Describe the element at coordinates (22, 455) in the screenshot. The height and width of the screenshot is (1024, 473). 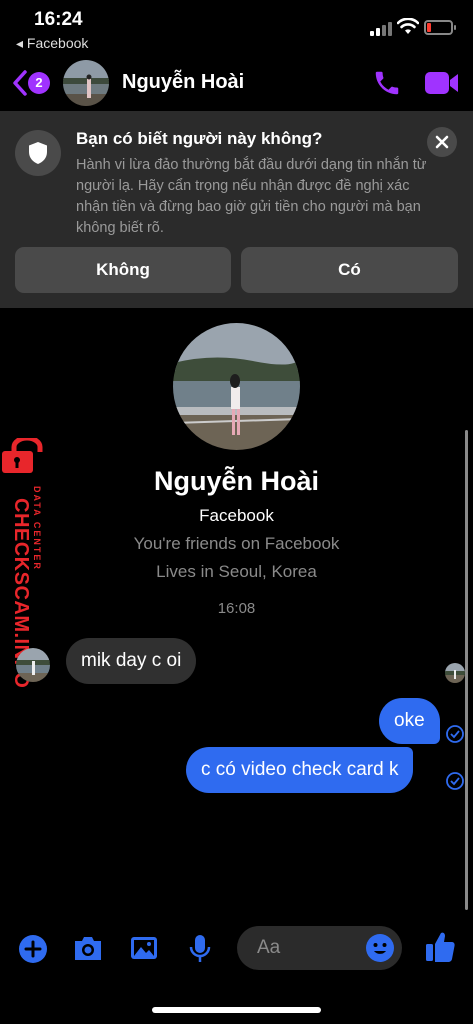
I see `lock-icon` at that location.